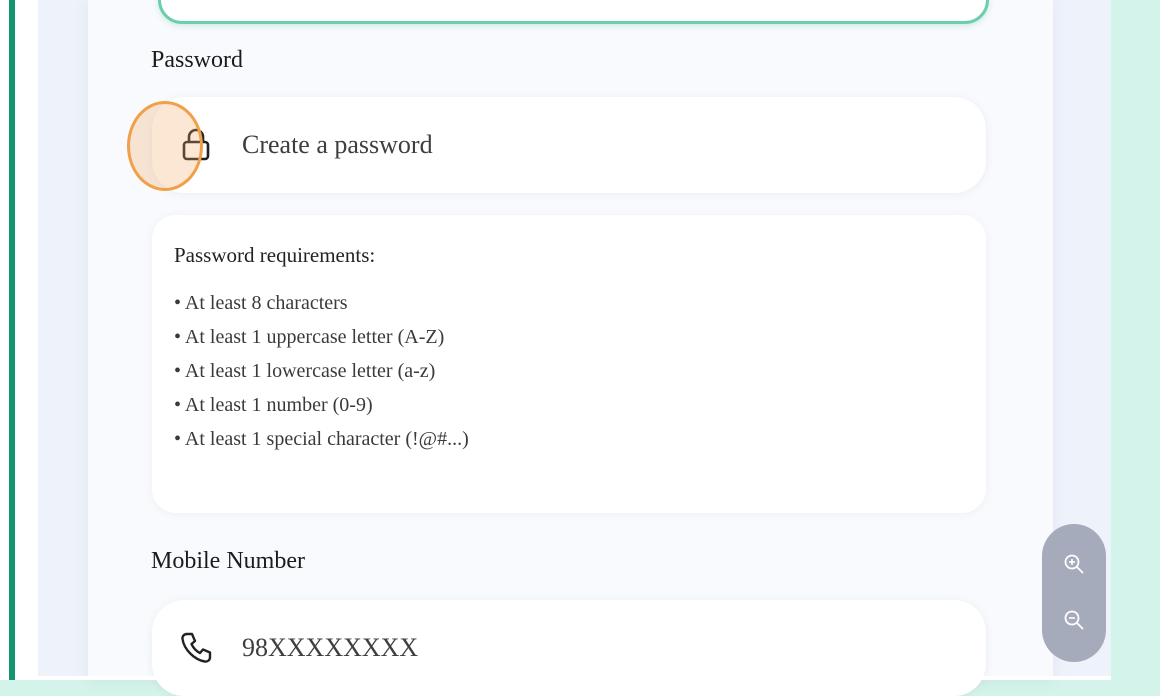  What do you see at coordinates (197, 60) in the screenshot?
I see `password-label: Password` at bounding box center [197, 60].